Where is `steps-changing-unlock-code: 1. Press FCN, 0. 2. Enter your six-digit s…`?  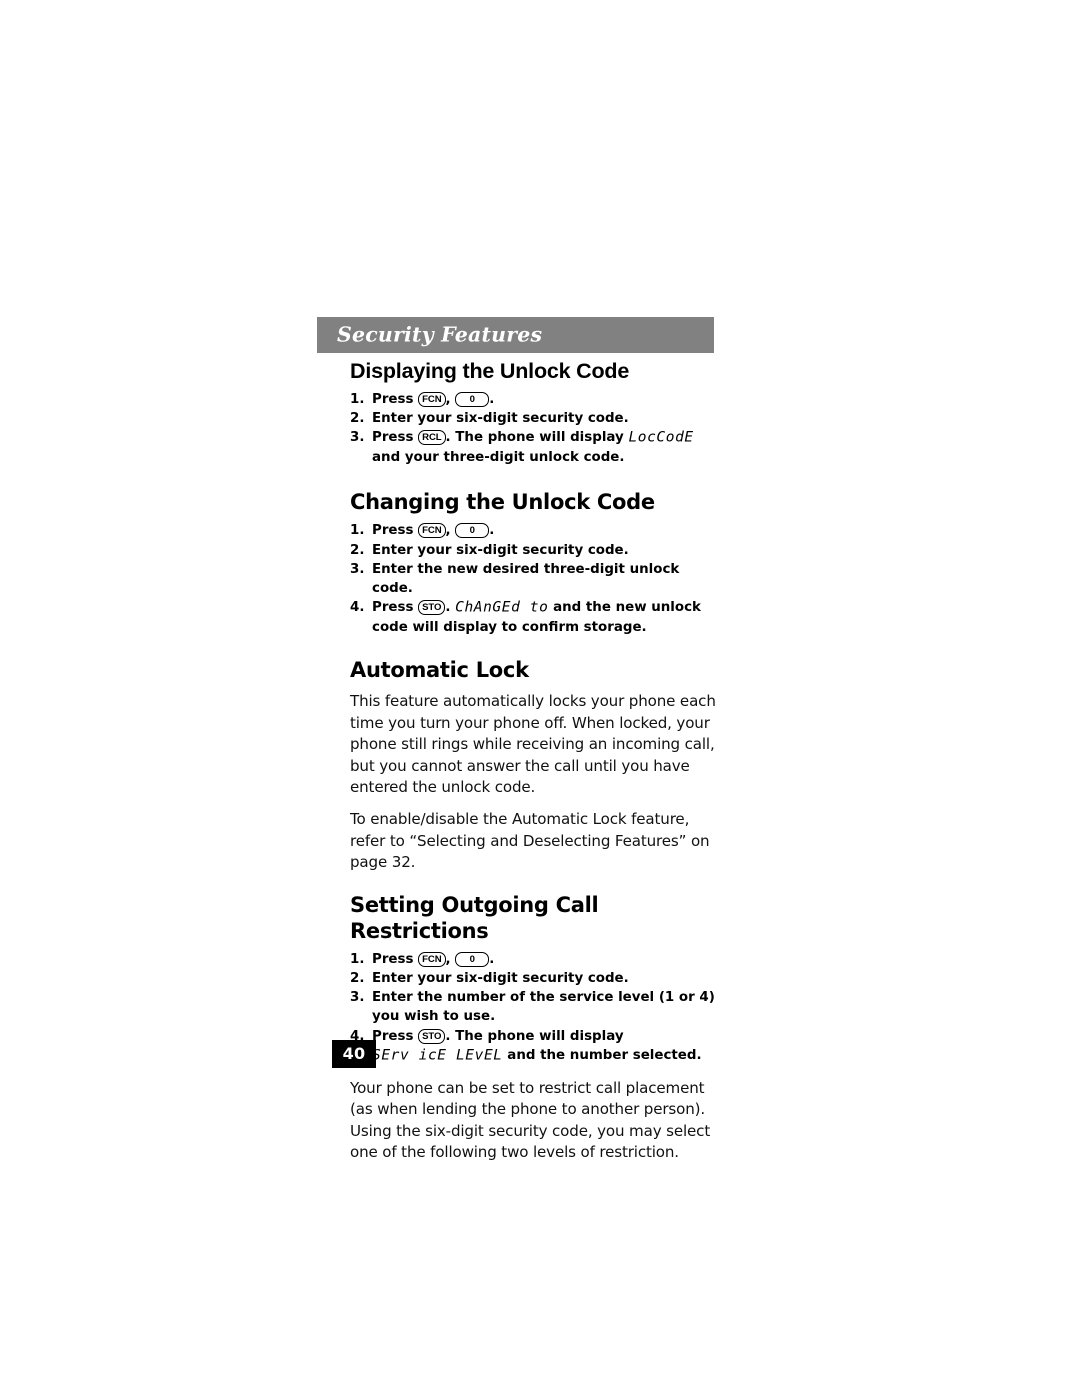
steps-changing-unlock-code: 1. Press FCN, 0. 2. Enter your six-digit s… is located at coordinates (535, 579).